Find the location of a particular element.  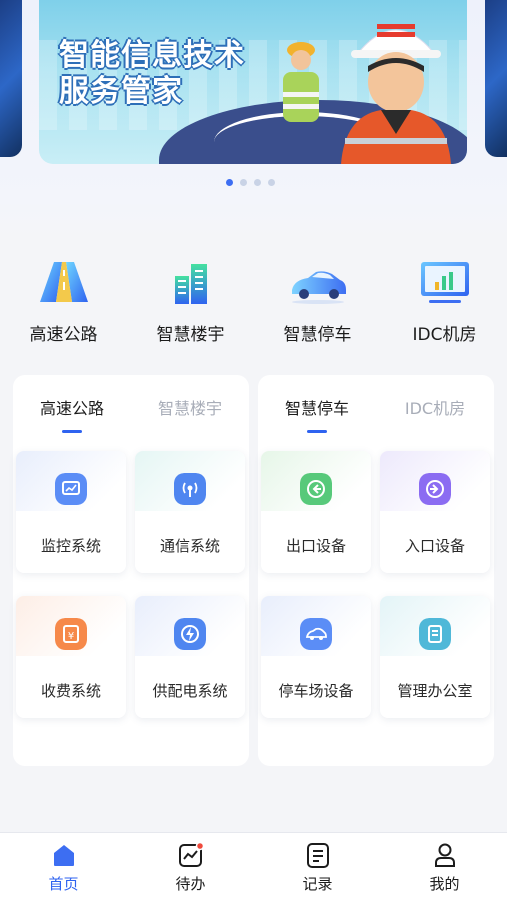

quick-nav-highway: 高速公路 is located at coordinates (63, 301).